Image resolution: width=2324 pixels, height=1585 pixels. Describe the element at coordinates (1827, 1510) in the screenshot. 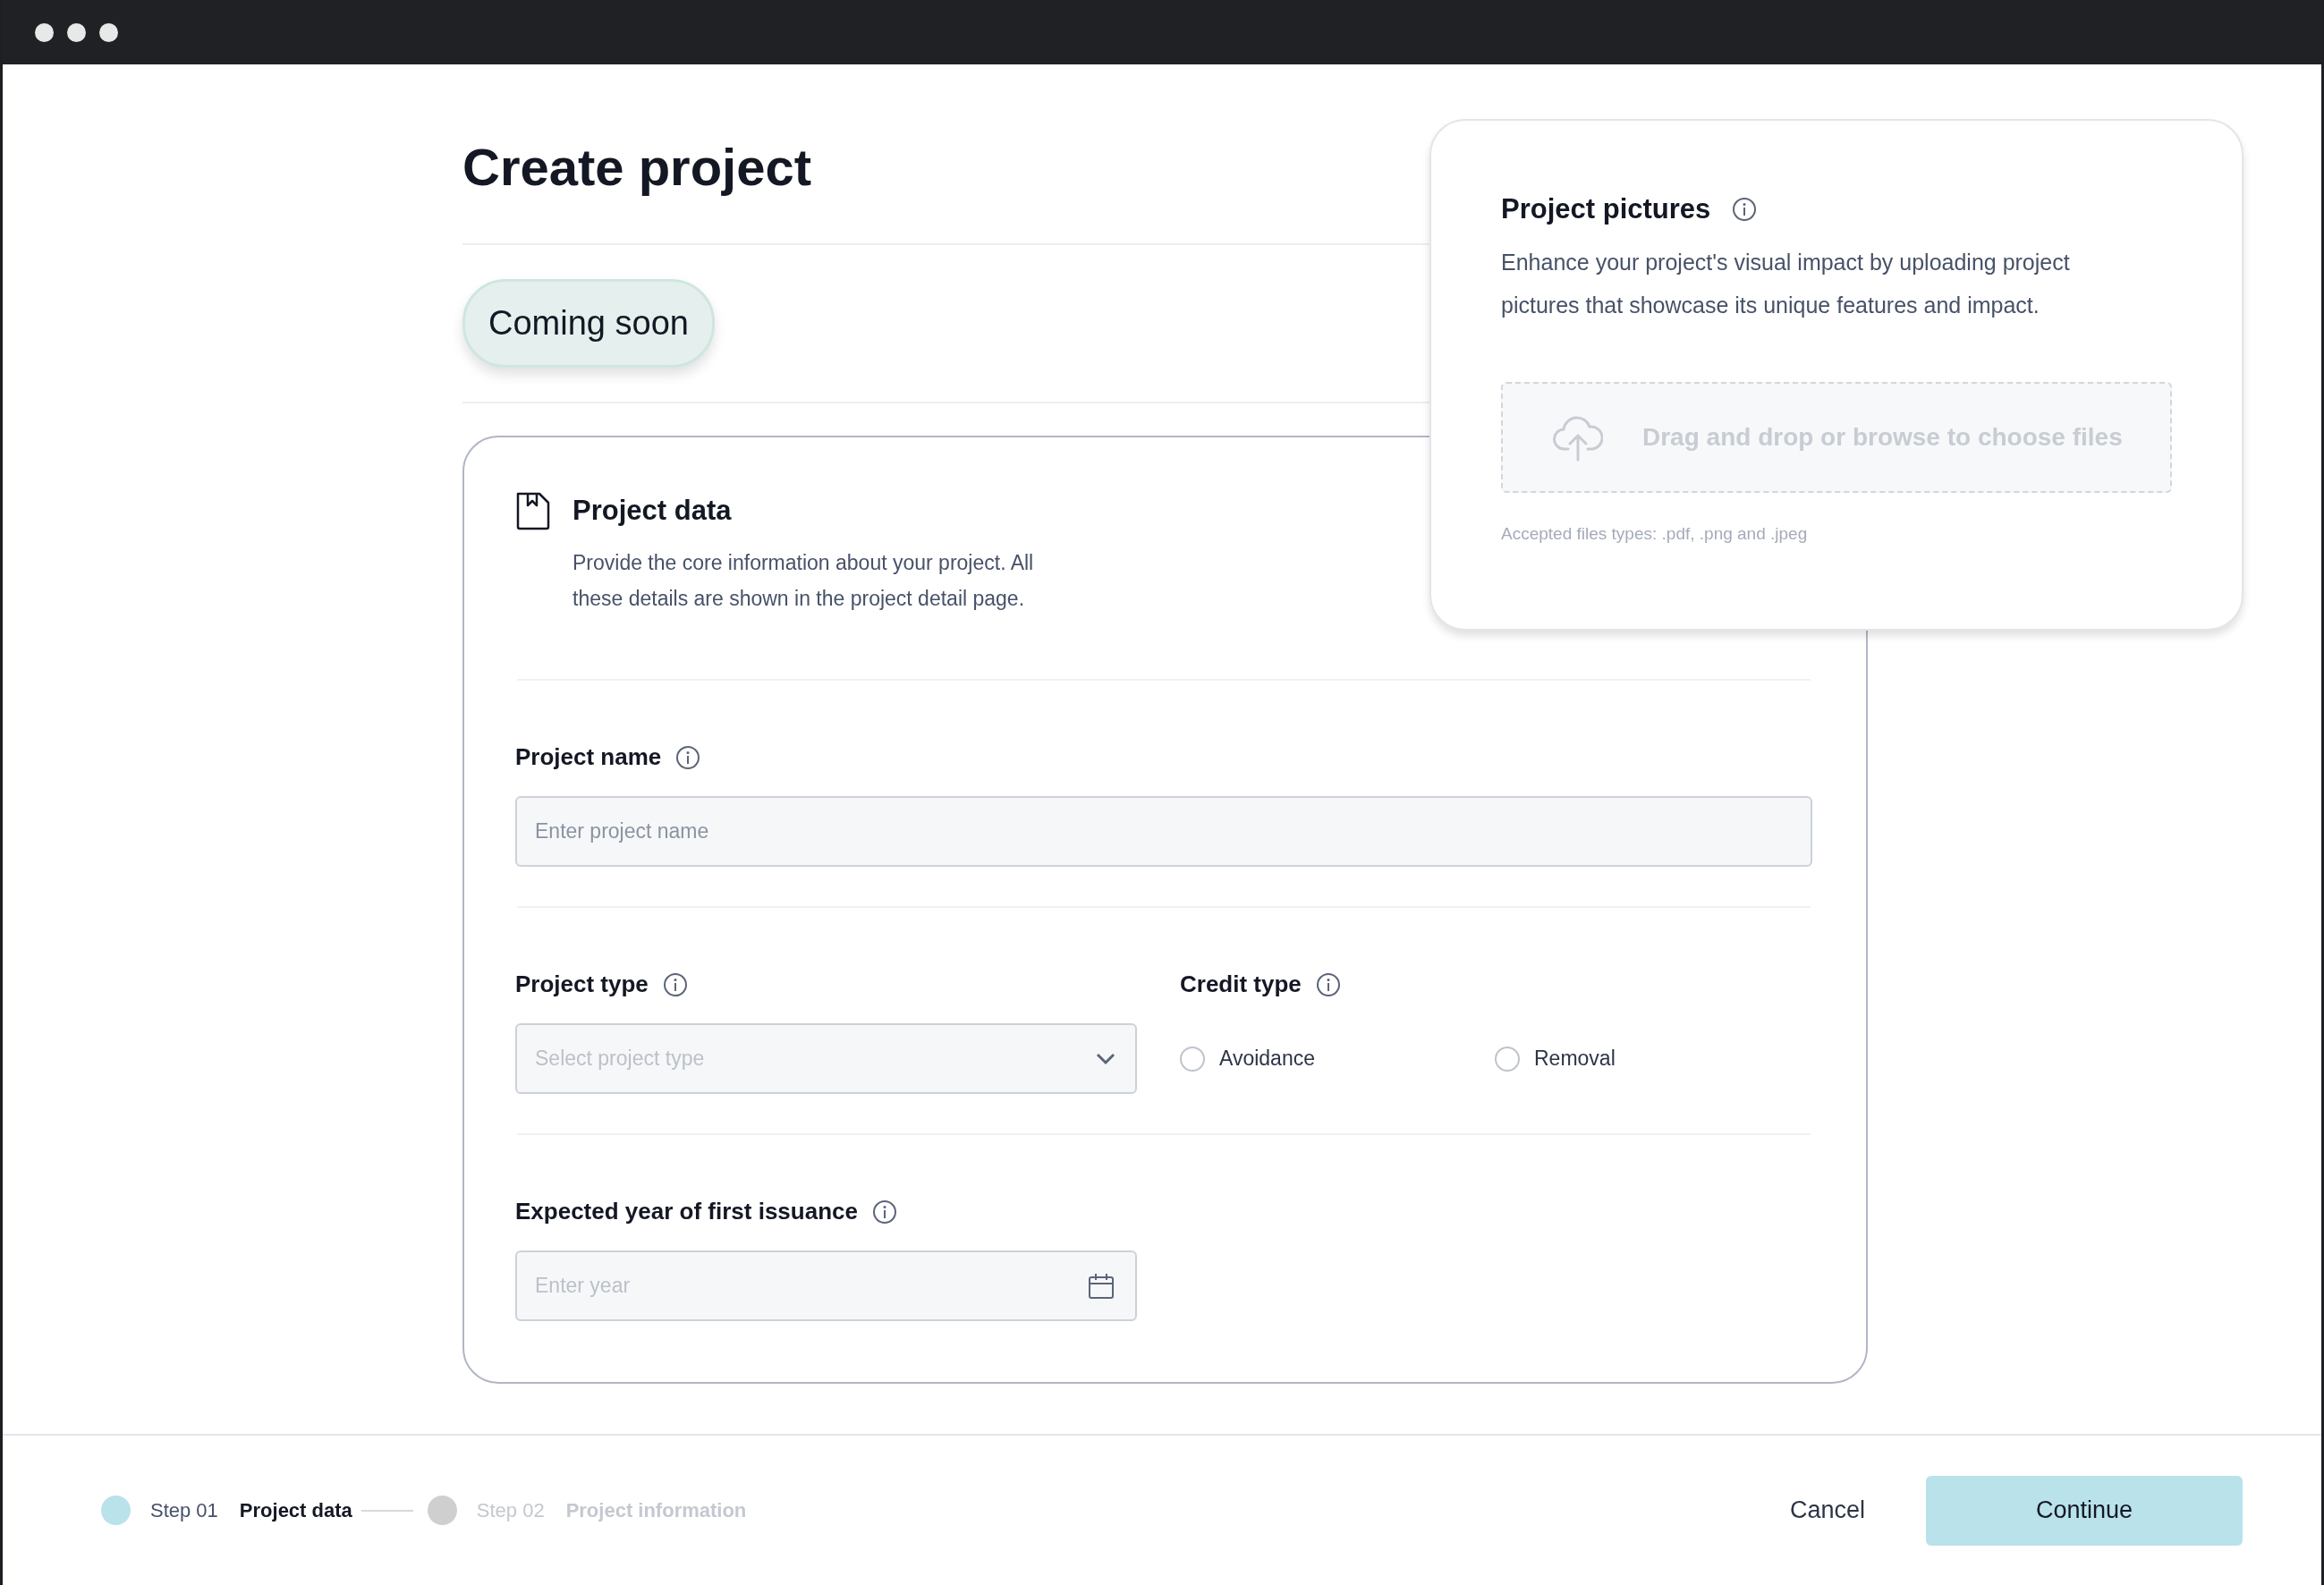

I see `cancel-button: Cancel` at that location.